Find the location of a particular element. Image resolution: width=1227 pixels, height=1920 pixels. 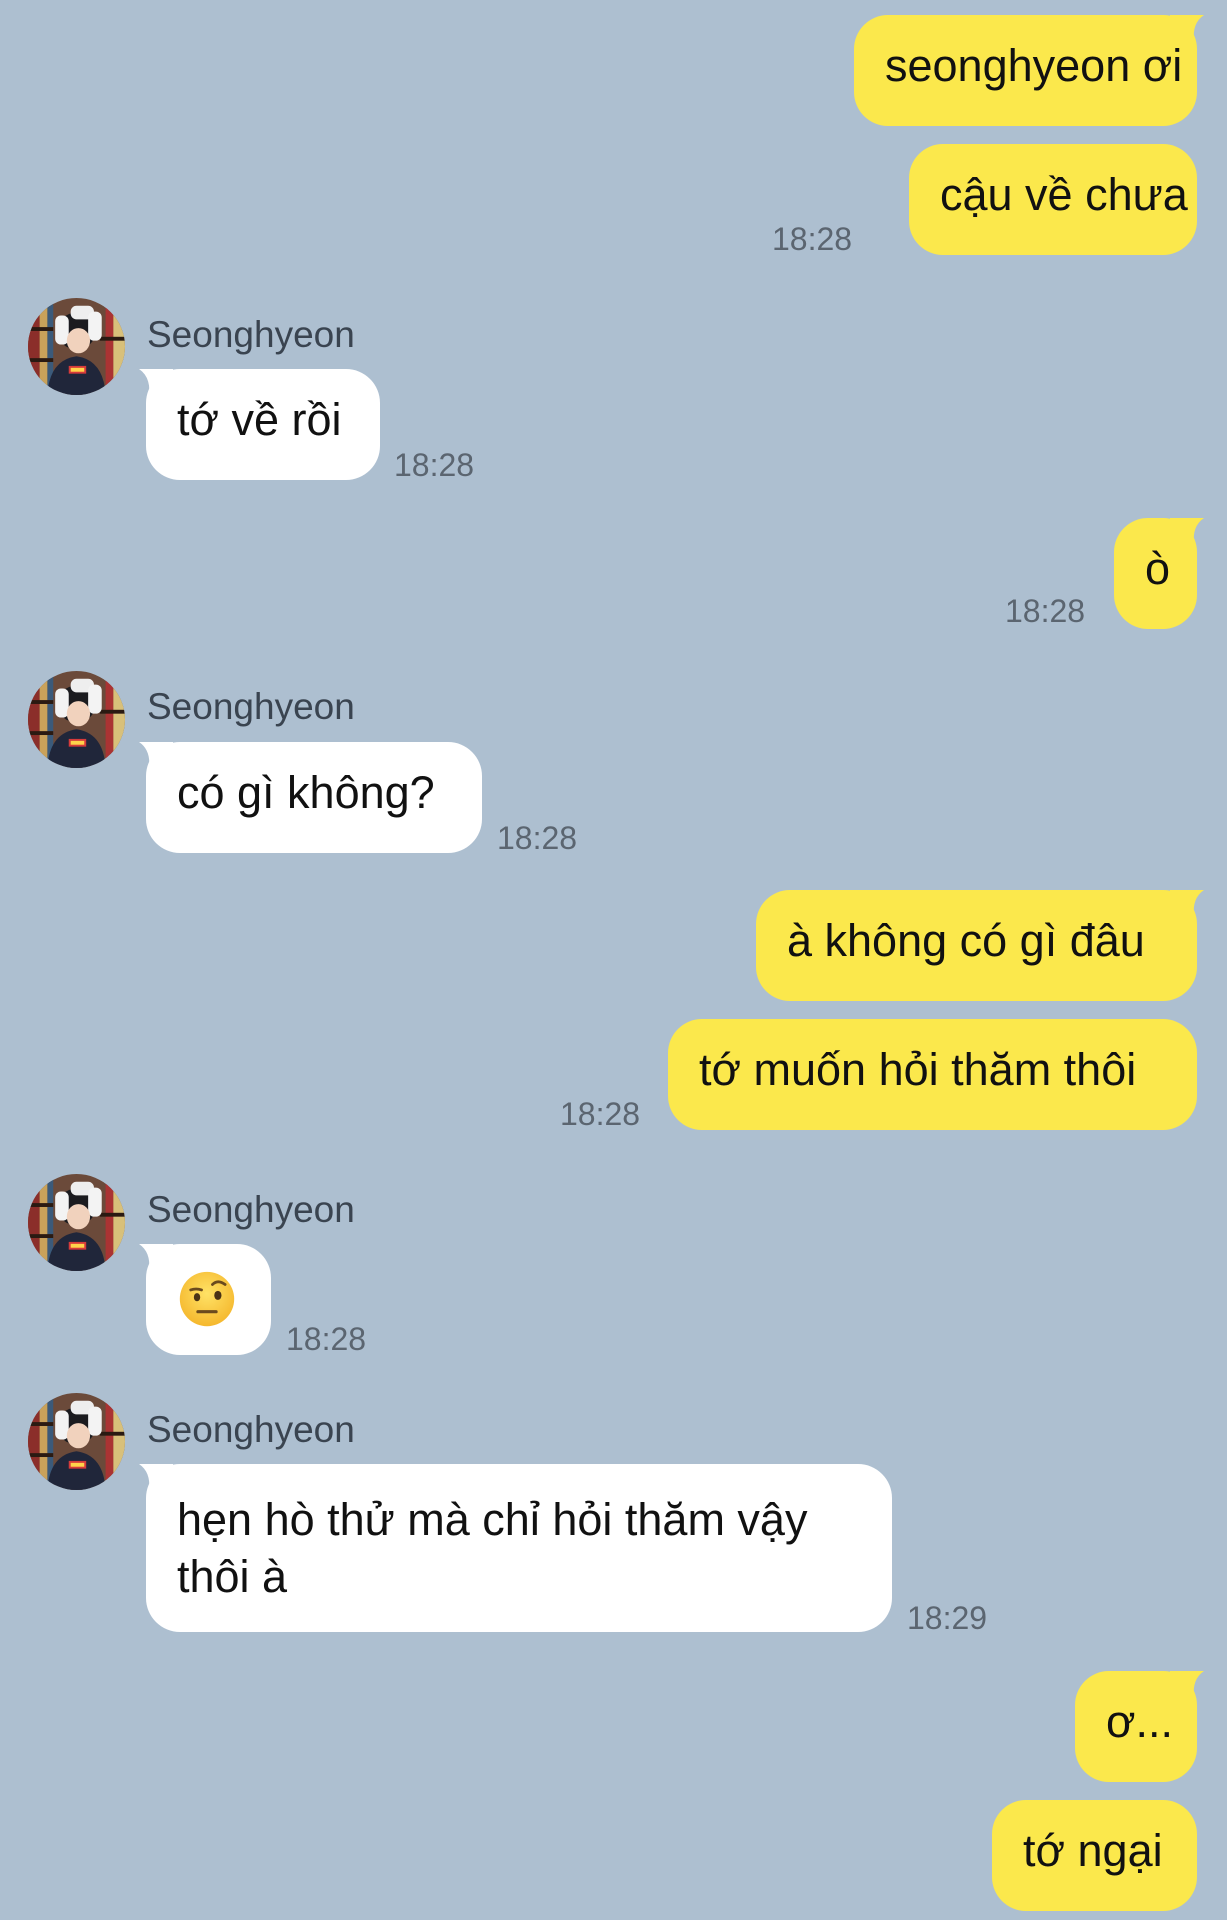

my-message-bubble: tớ muốn hỏi thăm thôi is located at coordinates (932, 1074).